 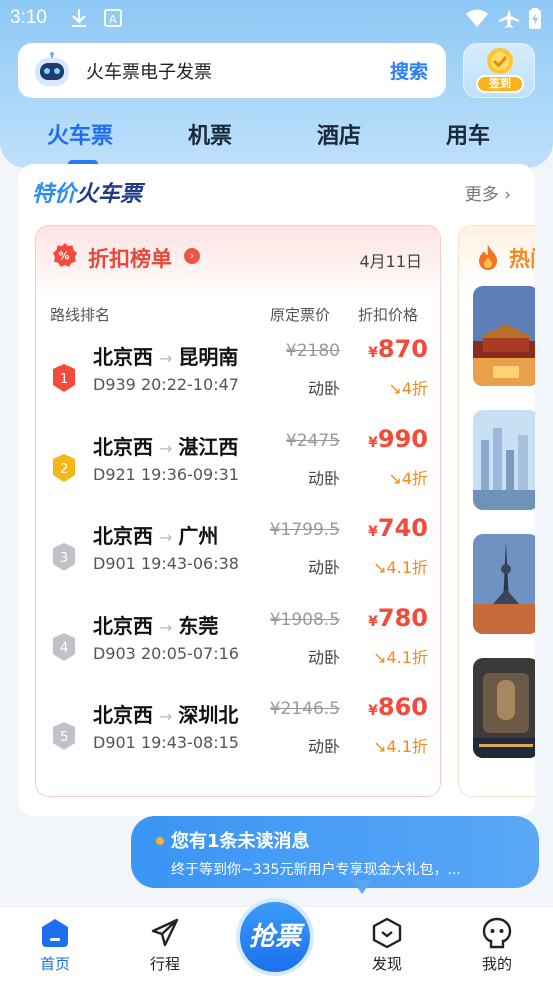 What do you see at coordinates (232, 70) in the screenshot?
I see `search-box: 火车票电子发票 搜索` at bounding box center [232, 70].